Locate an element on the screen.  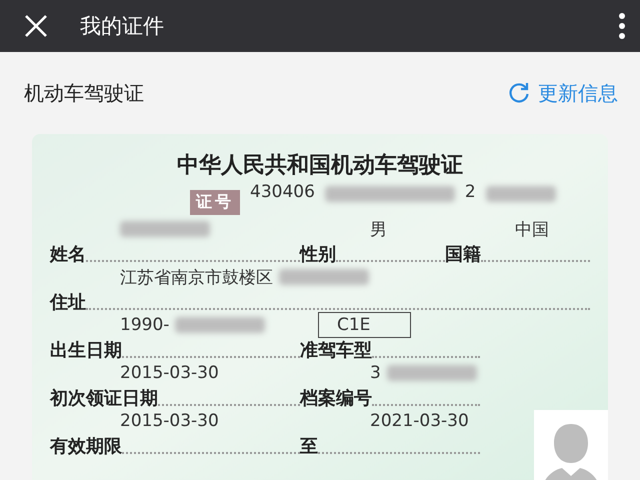
license-title: 中华人民共和国机动车驾驶证 is located at coordinates (320, 166).